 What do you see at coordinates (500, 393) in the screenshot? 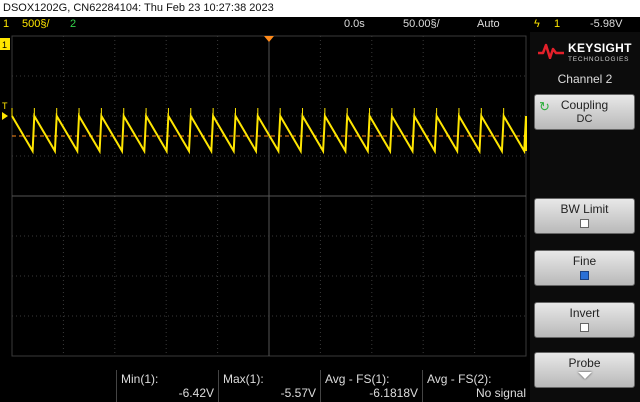
I see `measurement-value: No signal` at bounding box center [500, 393].